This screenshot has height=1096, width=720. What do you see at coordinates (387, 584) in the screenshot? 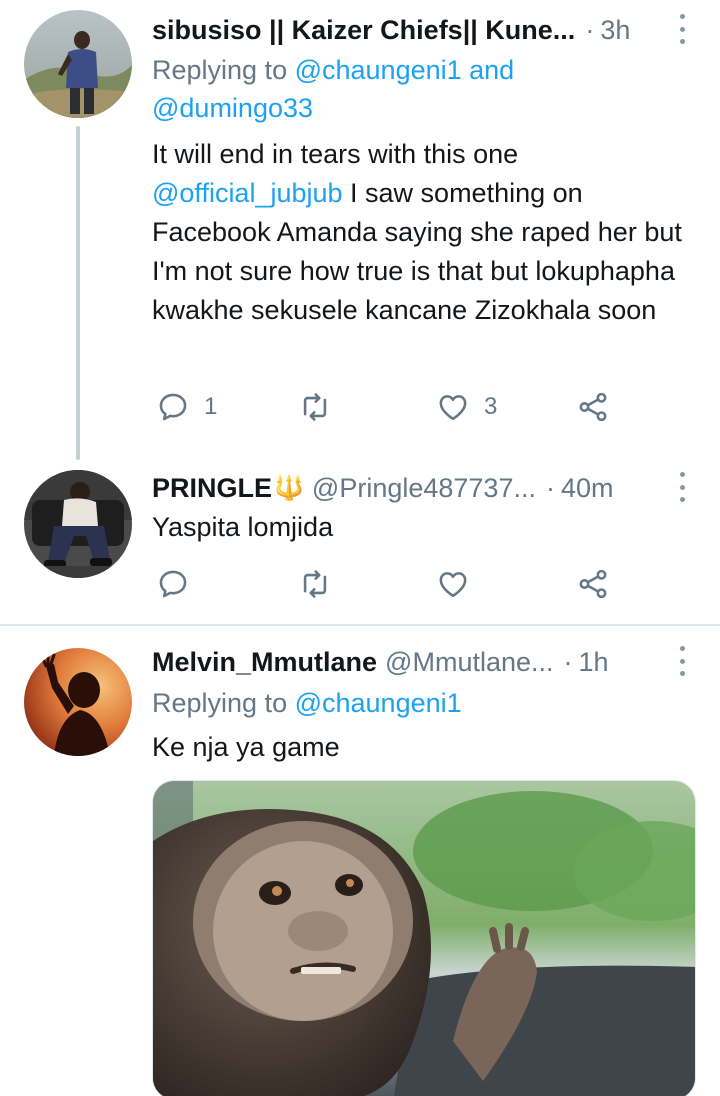
I see `action-bar` at bounding box center [387, 584].